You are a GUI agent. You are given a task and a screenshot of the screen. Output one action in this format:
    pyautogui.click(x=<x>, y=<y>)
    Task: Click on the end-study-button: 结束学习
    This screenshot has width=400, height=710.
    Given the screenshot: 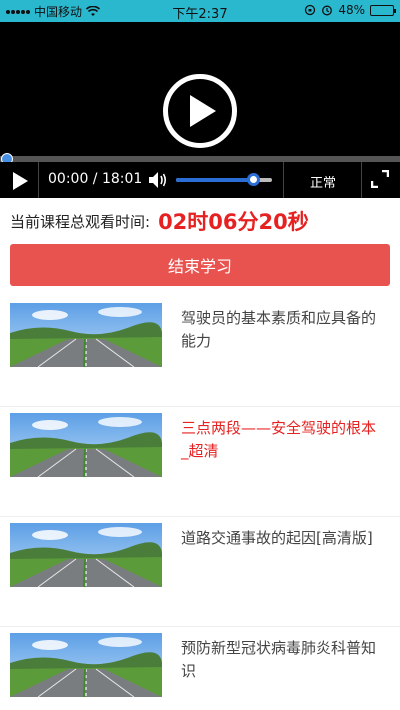 What is the action you would take?
    pyautogui.click(x=200, y=265)
    